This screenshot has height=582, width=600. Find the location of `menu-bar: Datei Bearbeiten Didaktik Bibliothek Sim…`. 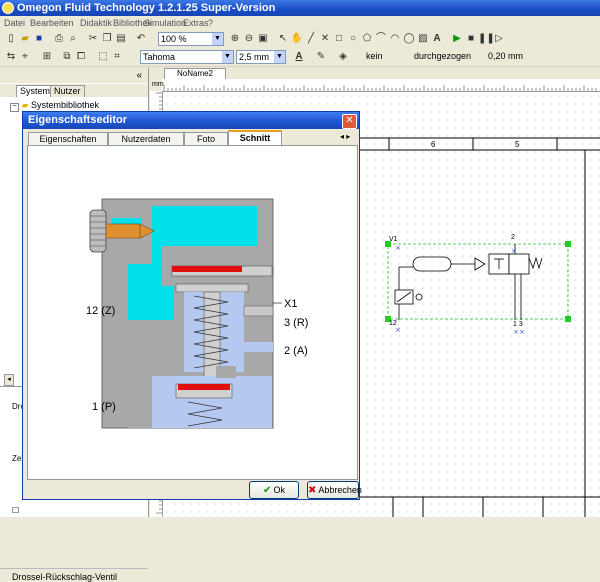

menu-bar: Datei Bearbeiten Didaktik Bibliothek Sim… is located at coordinates (300, 23).